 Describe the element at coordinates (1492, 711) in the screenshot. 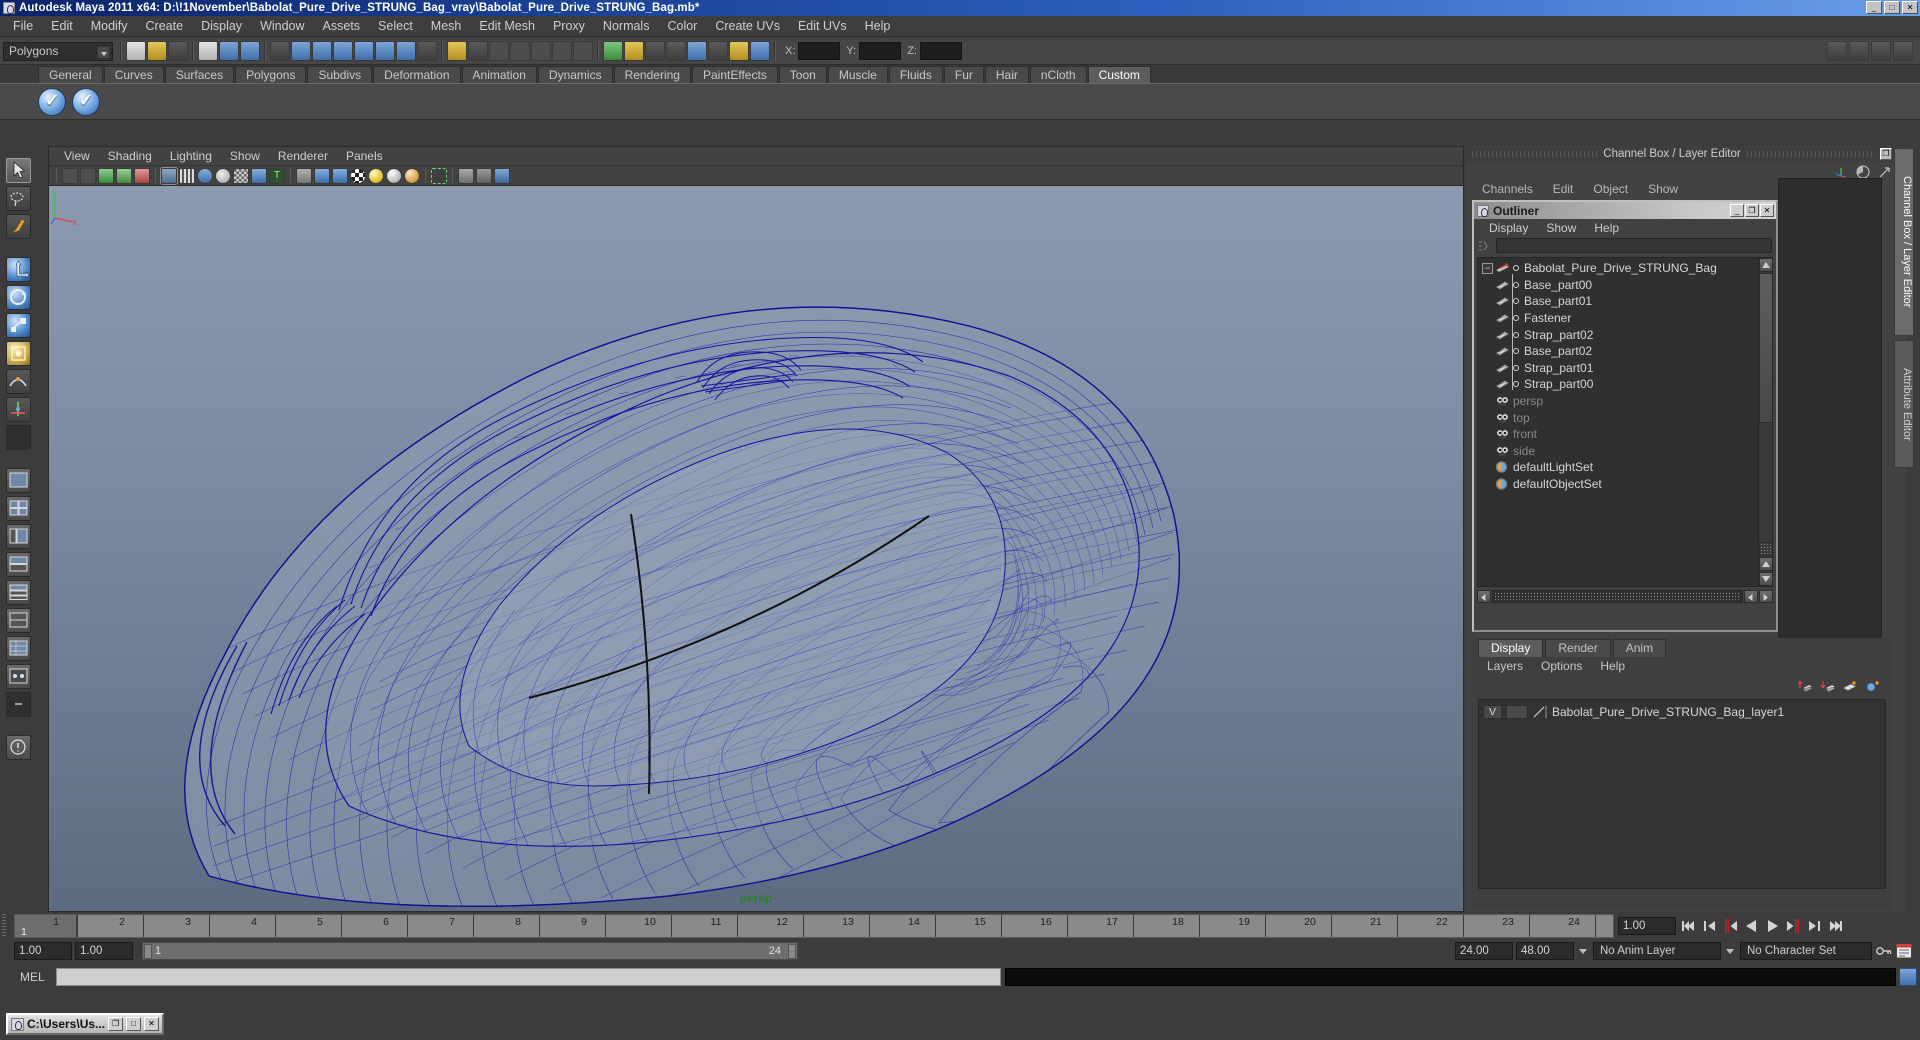

I see `layer-visibility-toggle: V` at that location.